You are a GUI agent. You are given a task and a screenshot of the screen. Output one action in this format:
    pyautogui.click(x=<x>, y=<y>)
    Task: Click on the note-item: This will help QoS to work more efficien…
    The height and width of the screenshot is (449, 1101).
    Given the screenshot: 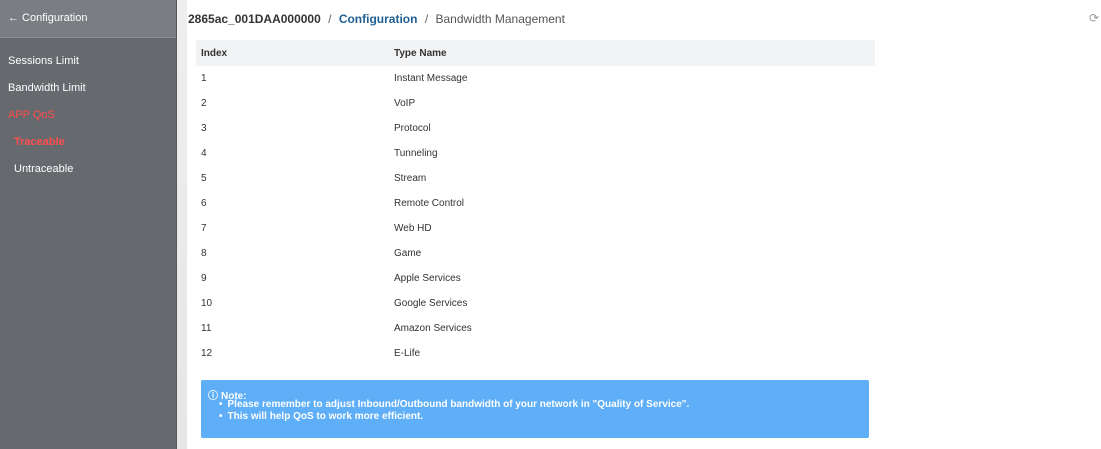 What is the action you would take?
    pyautogui.click(x=454, y=417)
    